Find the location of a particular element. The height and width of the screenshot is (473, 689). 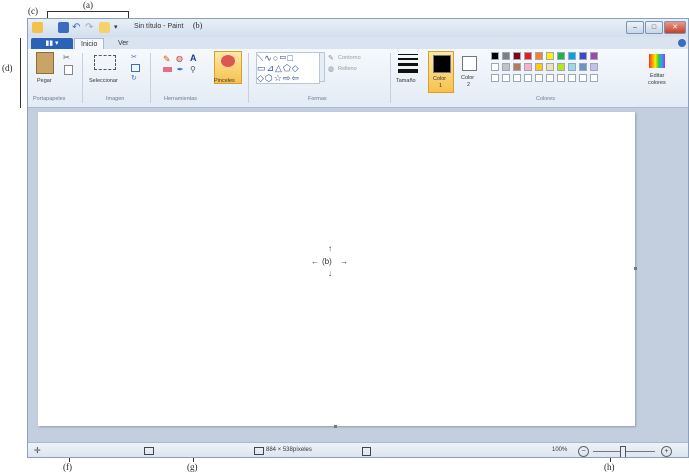

window-title: Sin título - Paint is located at coordinates (159, 26).